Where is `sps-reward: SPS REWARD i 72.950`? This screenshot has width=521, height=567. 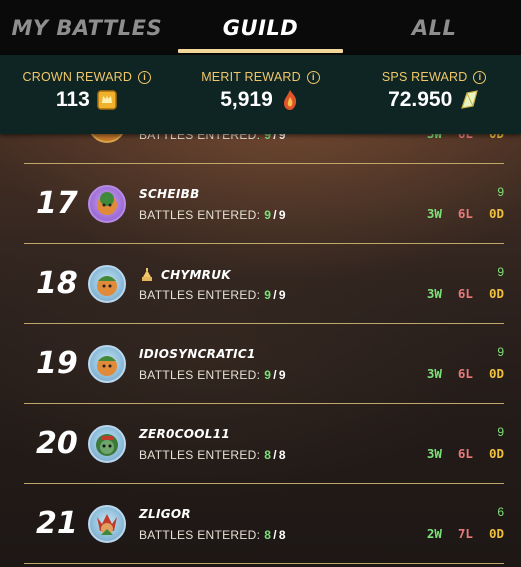
sps-reward: SPS REWARD i 72.950 is located at coordinates (434, 94).